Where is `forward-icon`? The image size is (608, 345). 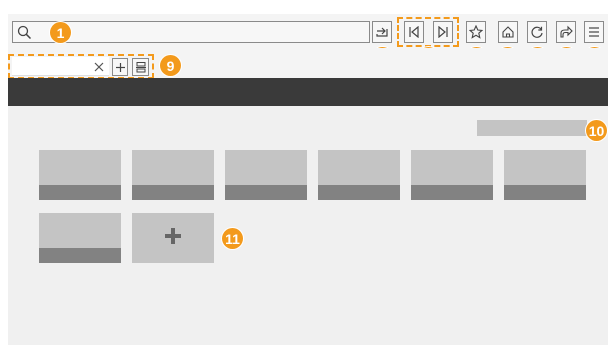
forward-icon is located at coordinates (443, 32).